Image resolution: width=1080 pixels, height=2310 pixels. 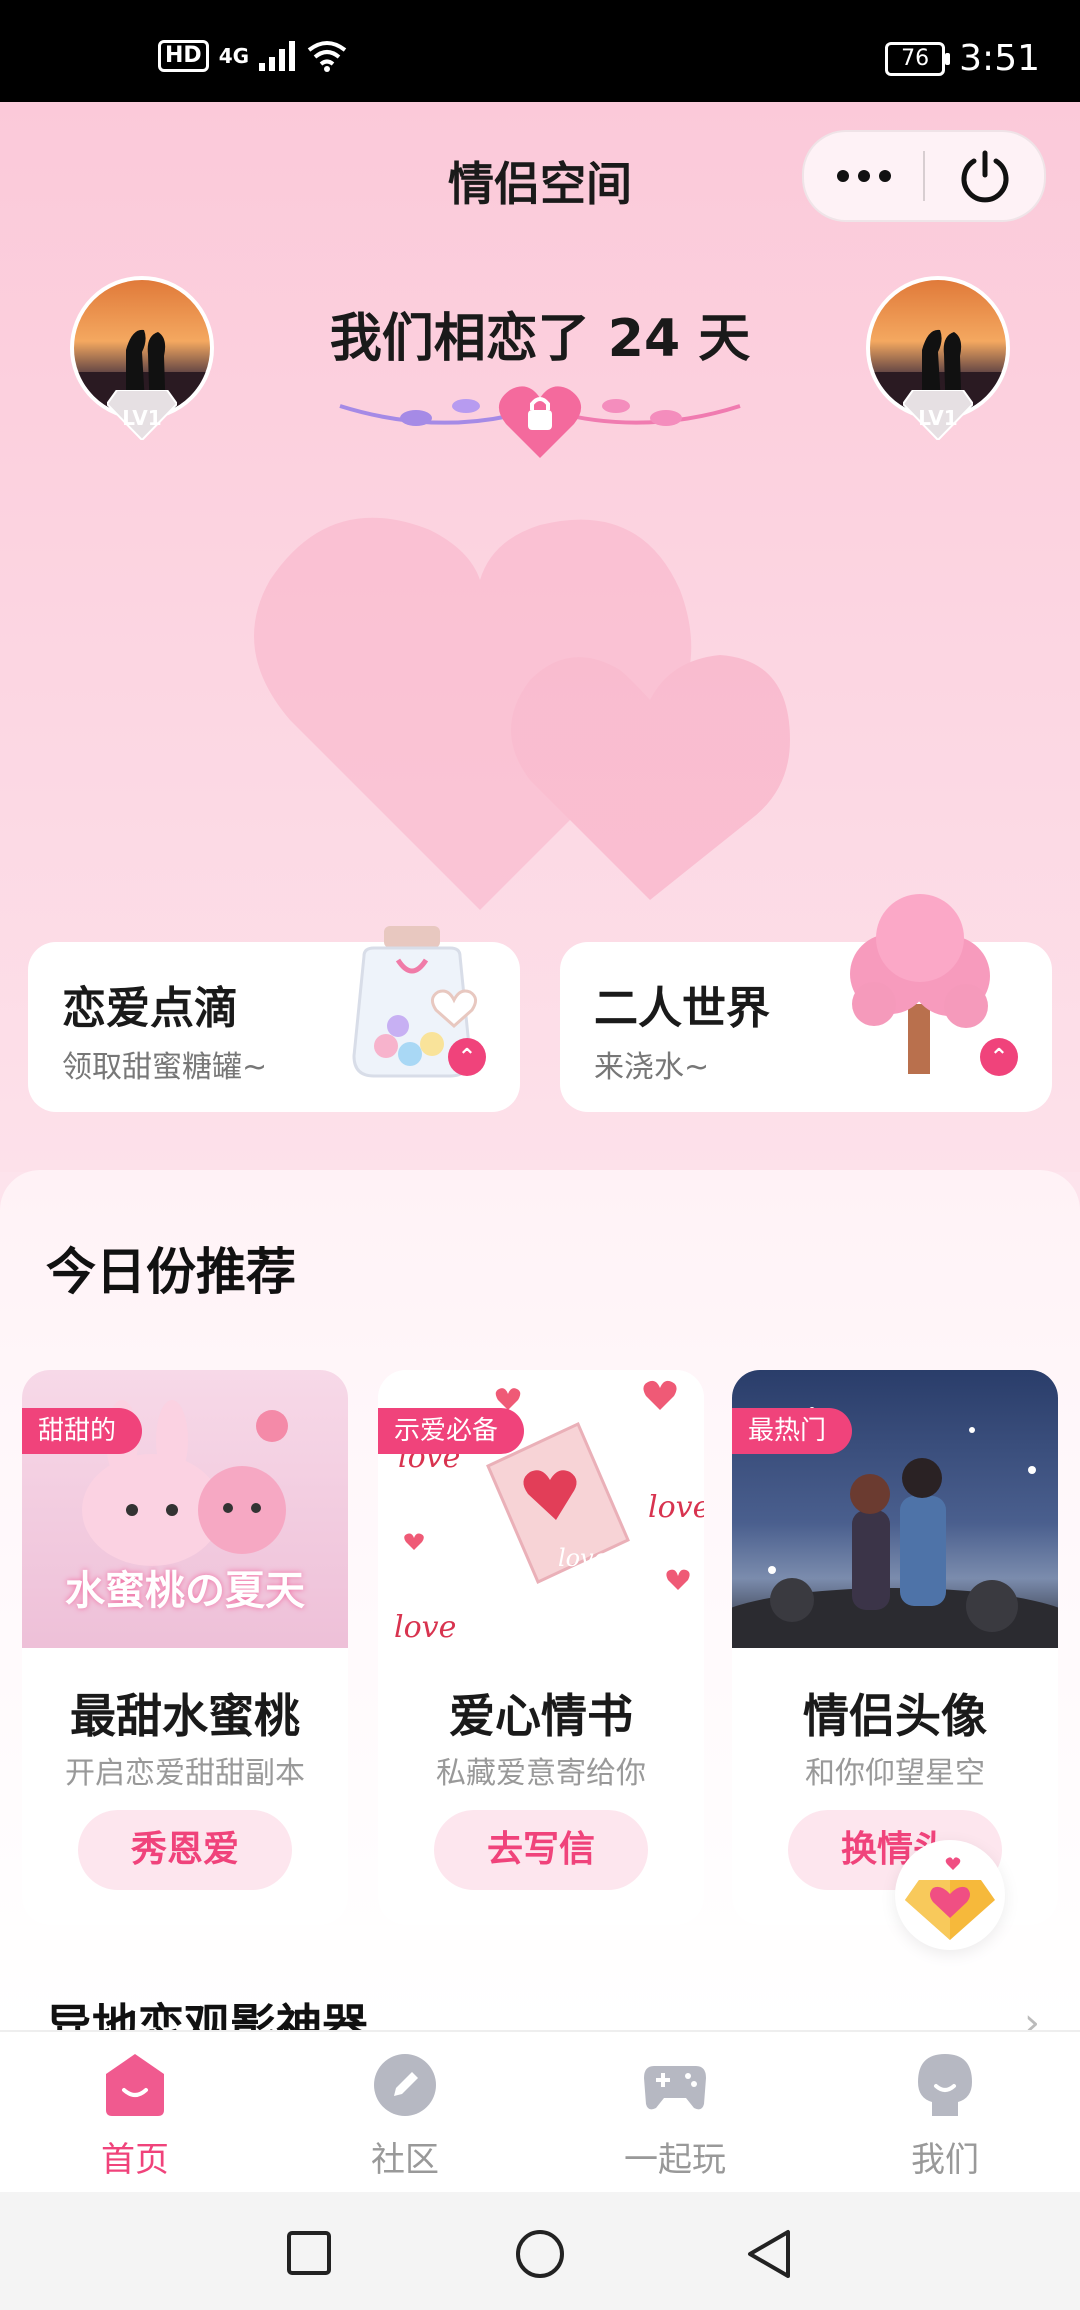 I want to click on recommend-title: 今日份推荐, so click(x=171, y=1272).